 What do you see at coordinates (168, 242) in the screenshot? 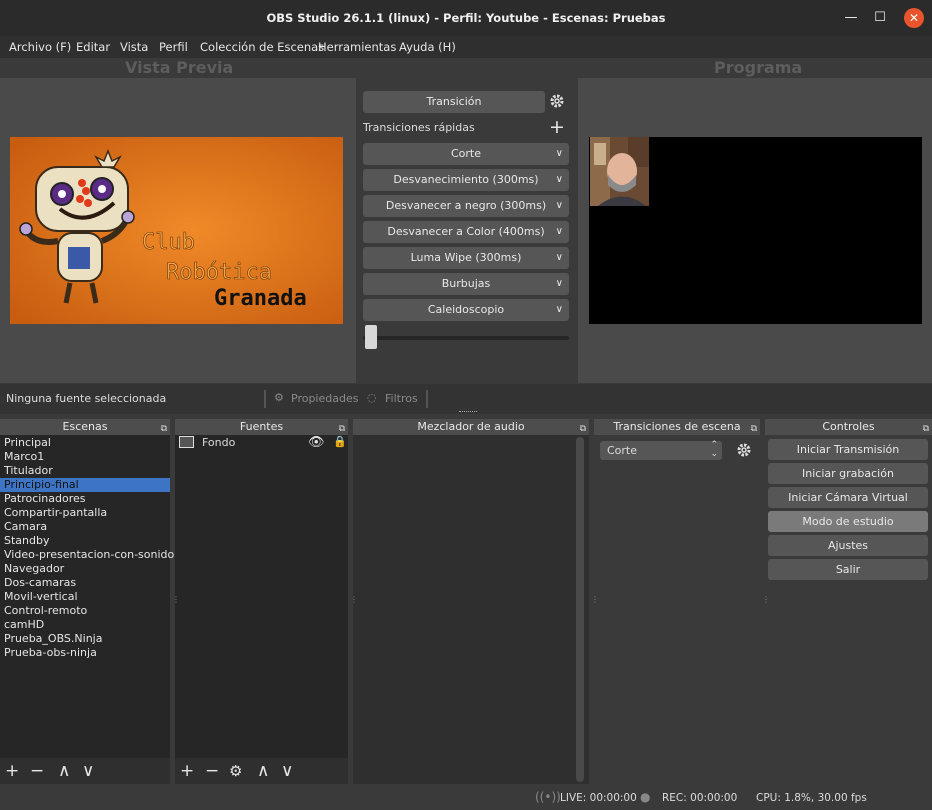
I see `logo-text-club: Club` at bounding box center [168, 242].